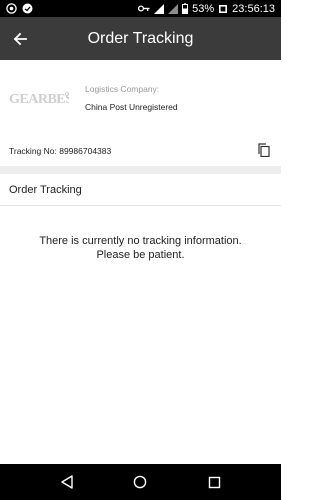  What do you see at coordinates (185, 8) in the screenshot?
I see `battery-icon` at bounding box center [185, 8].